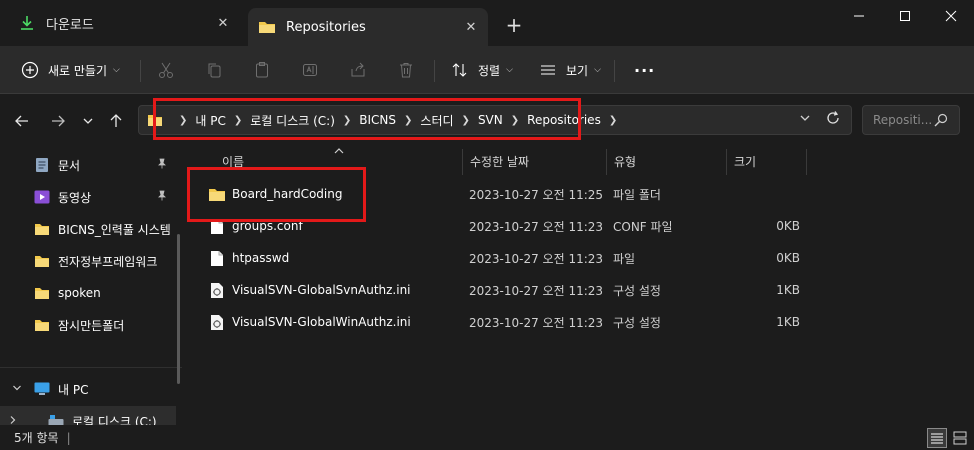 This screenshot has width=974, height=450. I want to click on sidebar-item-label: spoken, so click(79, 293).